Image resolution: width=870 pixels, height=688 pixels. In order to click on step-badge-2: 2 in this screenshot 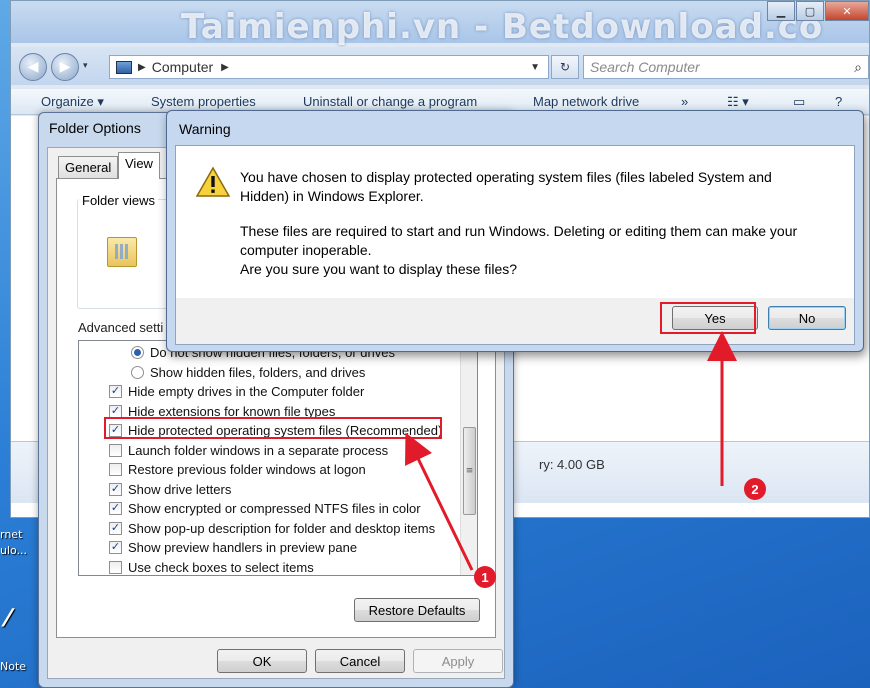, I will do `click(755, 489)`.